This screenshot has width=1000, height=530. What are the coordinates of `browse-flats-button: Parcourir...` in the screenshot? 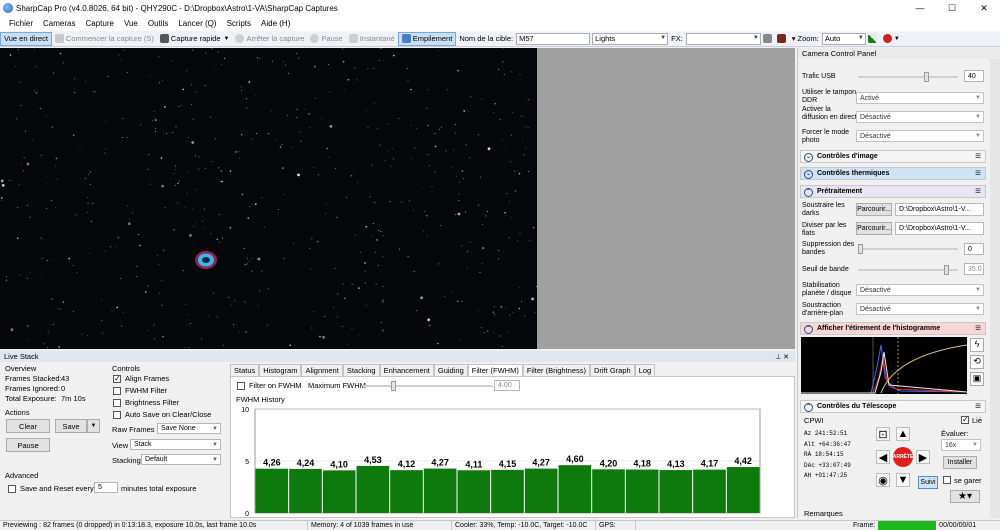 It's located at (874, 228).